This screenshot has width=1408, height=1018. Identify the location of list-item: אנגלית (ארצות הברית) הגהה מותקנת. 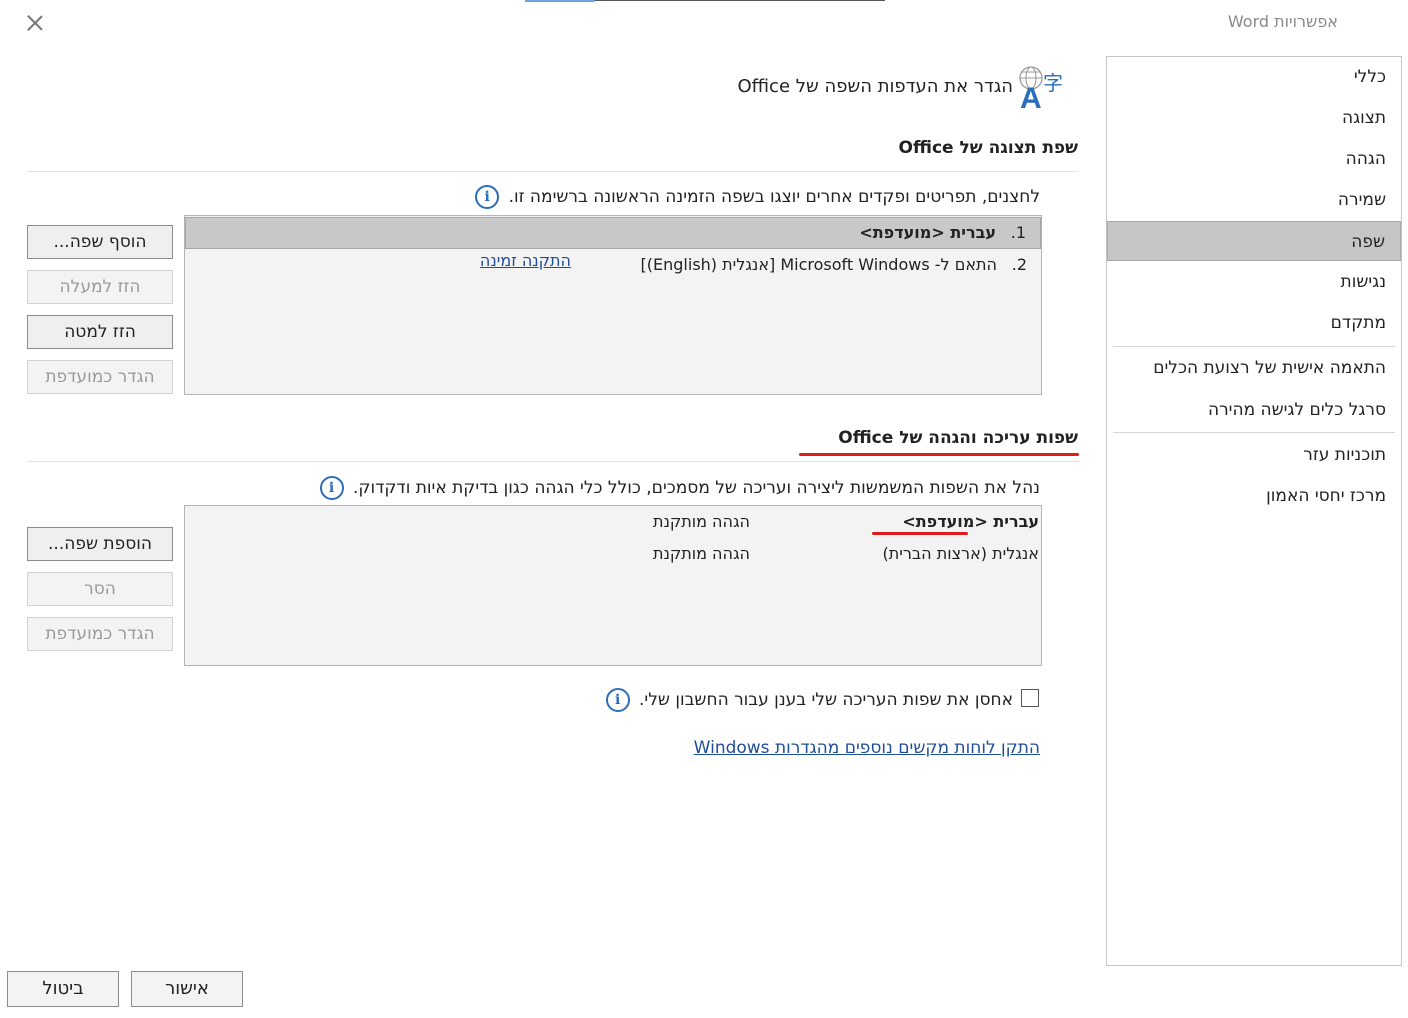
(613, 554).